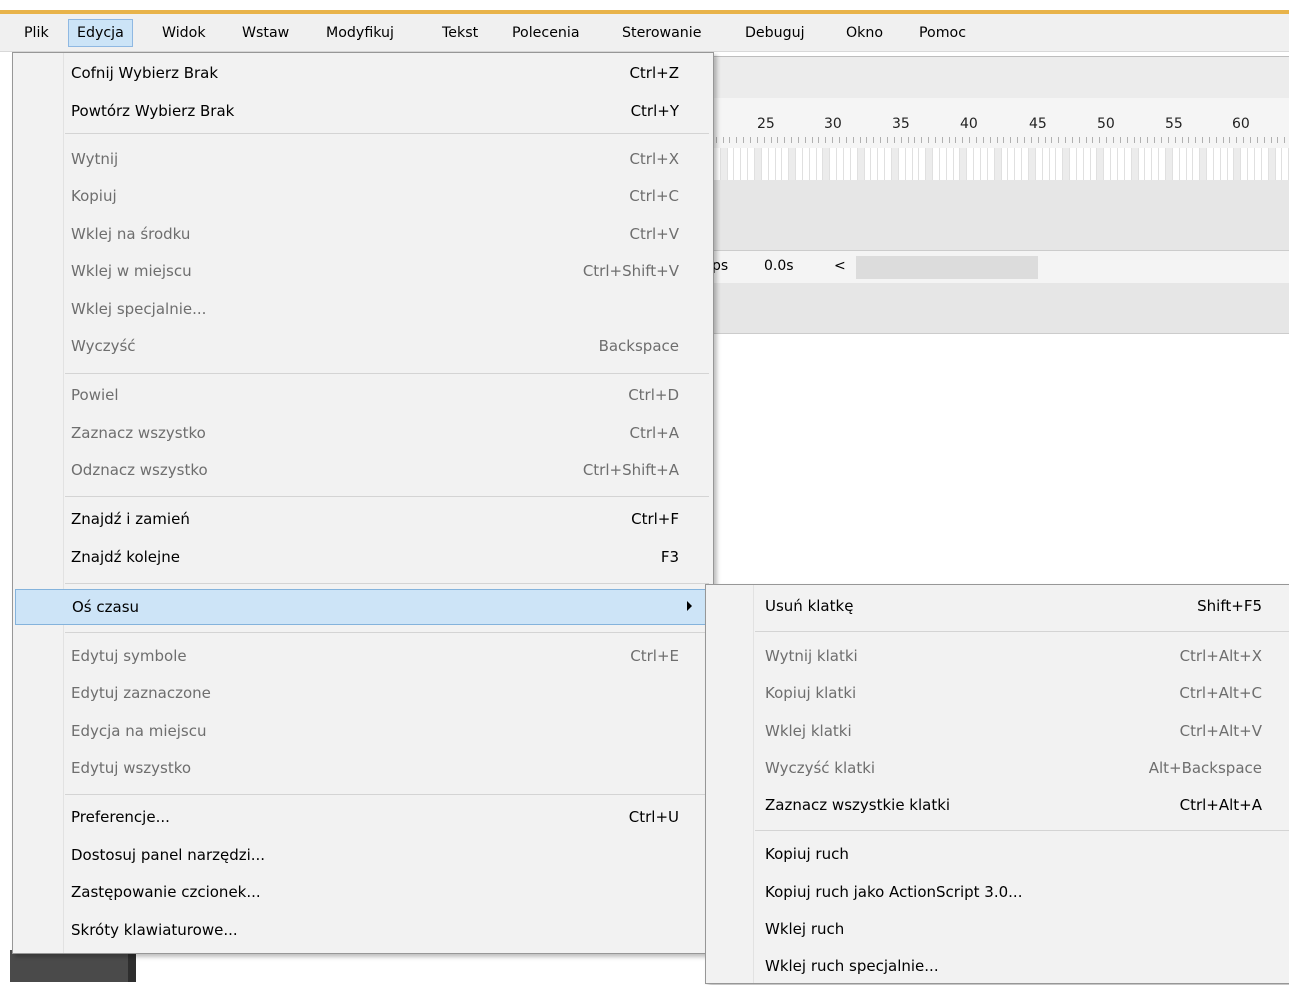 The width and height of the screenshot is (1289, 985). Describe the element at coordinates (766, 124) in the screenshot. I see `ruler-label: 25` at that location.